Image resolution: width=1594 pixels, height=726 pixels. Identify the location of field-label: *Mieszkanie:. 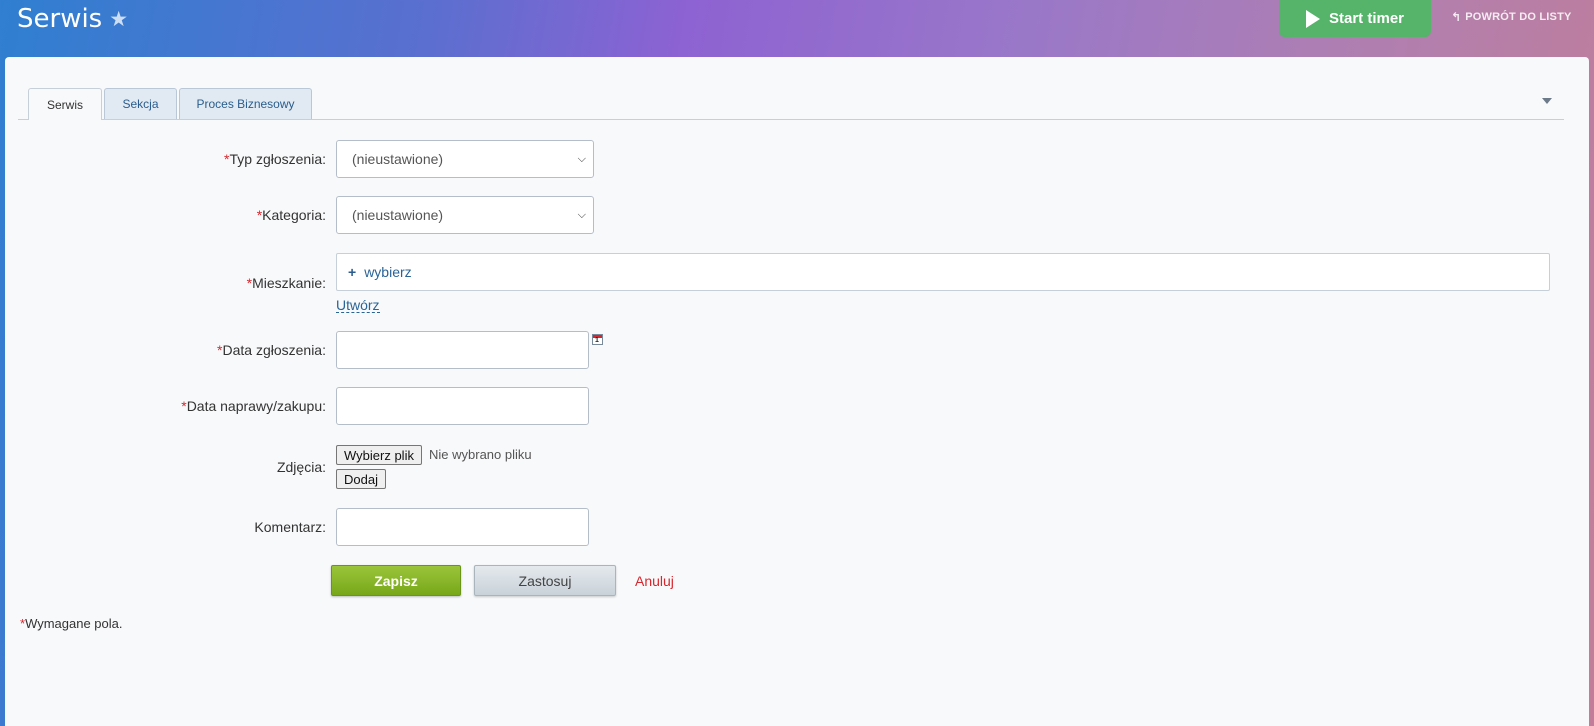
(286, 283).